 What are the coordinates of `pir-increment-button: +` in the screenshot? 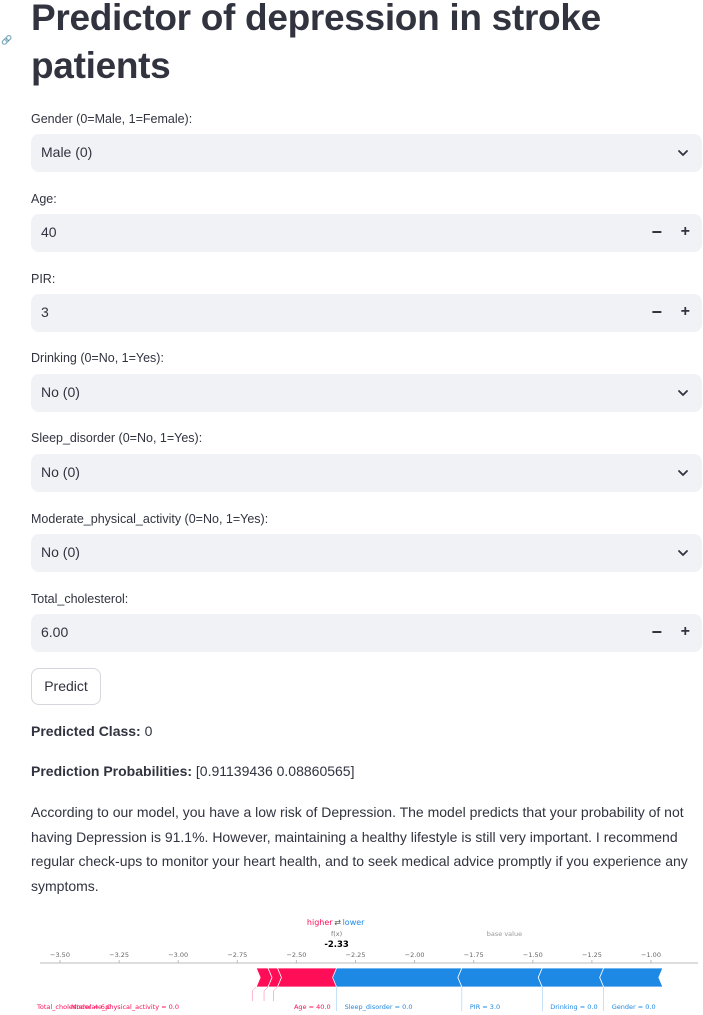 It's located at (685, 312).